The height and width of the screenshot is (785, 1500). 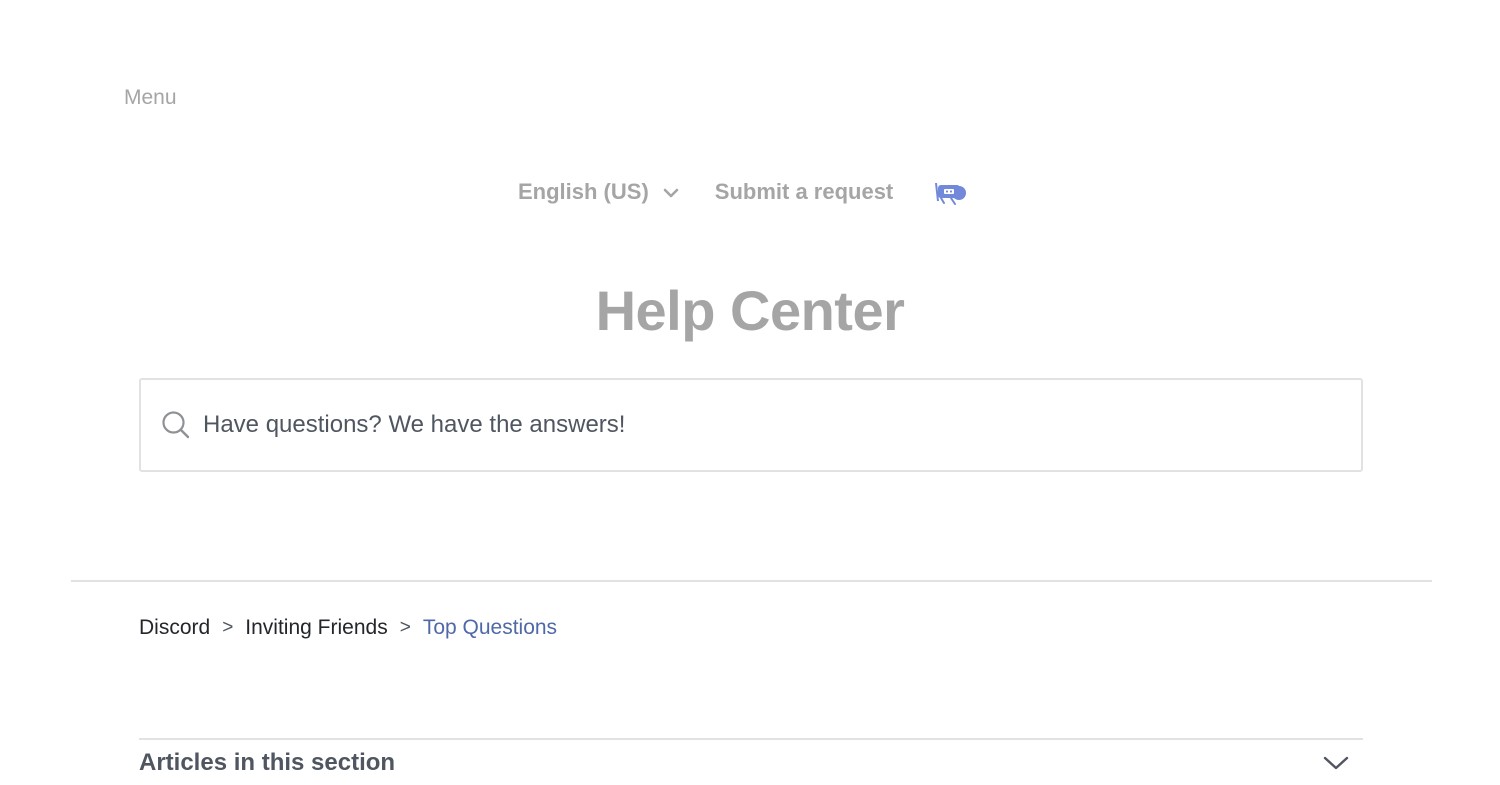 I want to click on search-bar, so click(x=751, y=425).